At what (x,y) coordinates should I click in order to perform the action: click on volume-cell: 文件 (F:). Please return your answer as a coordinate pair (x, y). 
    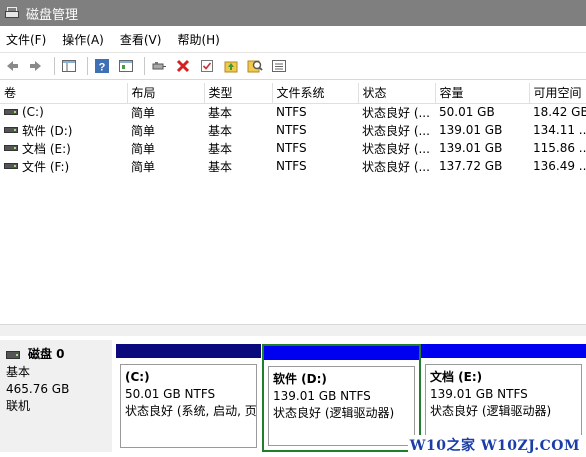
    Looking at the image, I should click on (63, 166).